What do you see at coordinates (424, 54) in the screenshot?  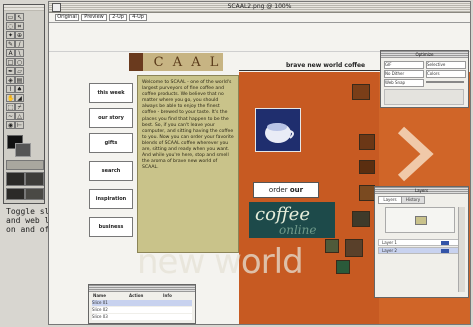 I see `optimize-palette-title: Optimize` at bounding box center [424, 54].